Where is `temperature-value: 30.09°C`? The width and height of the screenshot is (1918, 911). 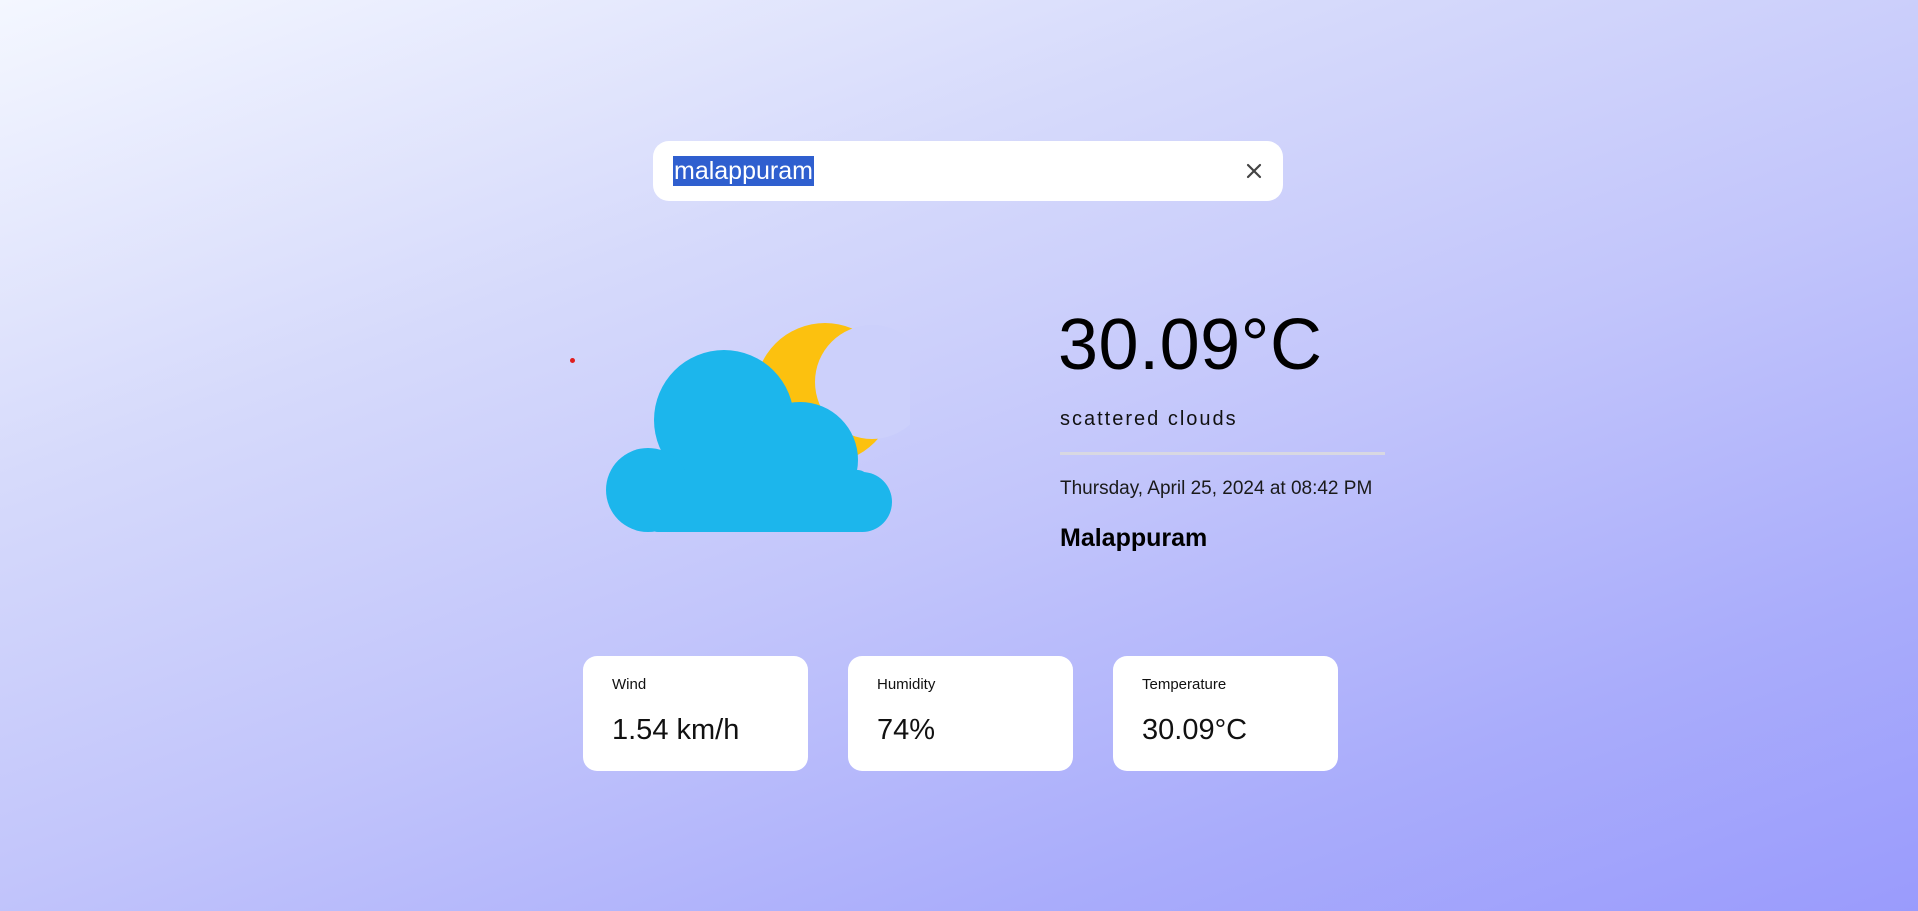 temperature-value: 30.09°C is located at coordinates (1195, 730).